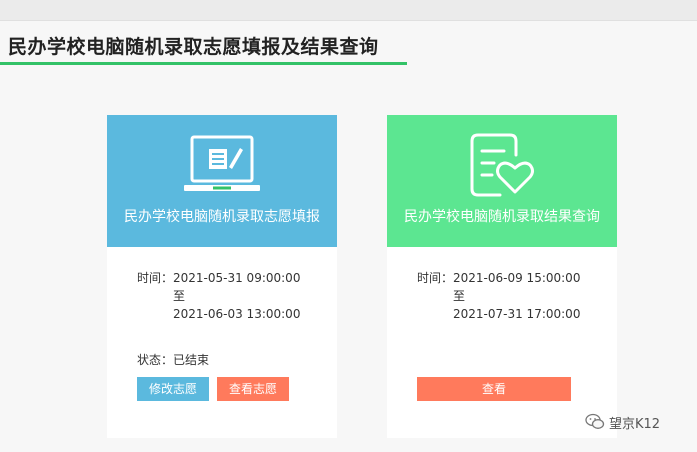 The width and height of the screenshot is (697, 452). What do you see at coordinates (222, 217) in the screenshot?
I see `application-card-title: 民办学校电脑随机录取志愿填报` at bounding box center [222, 217].